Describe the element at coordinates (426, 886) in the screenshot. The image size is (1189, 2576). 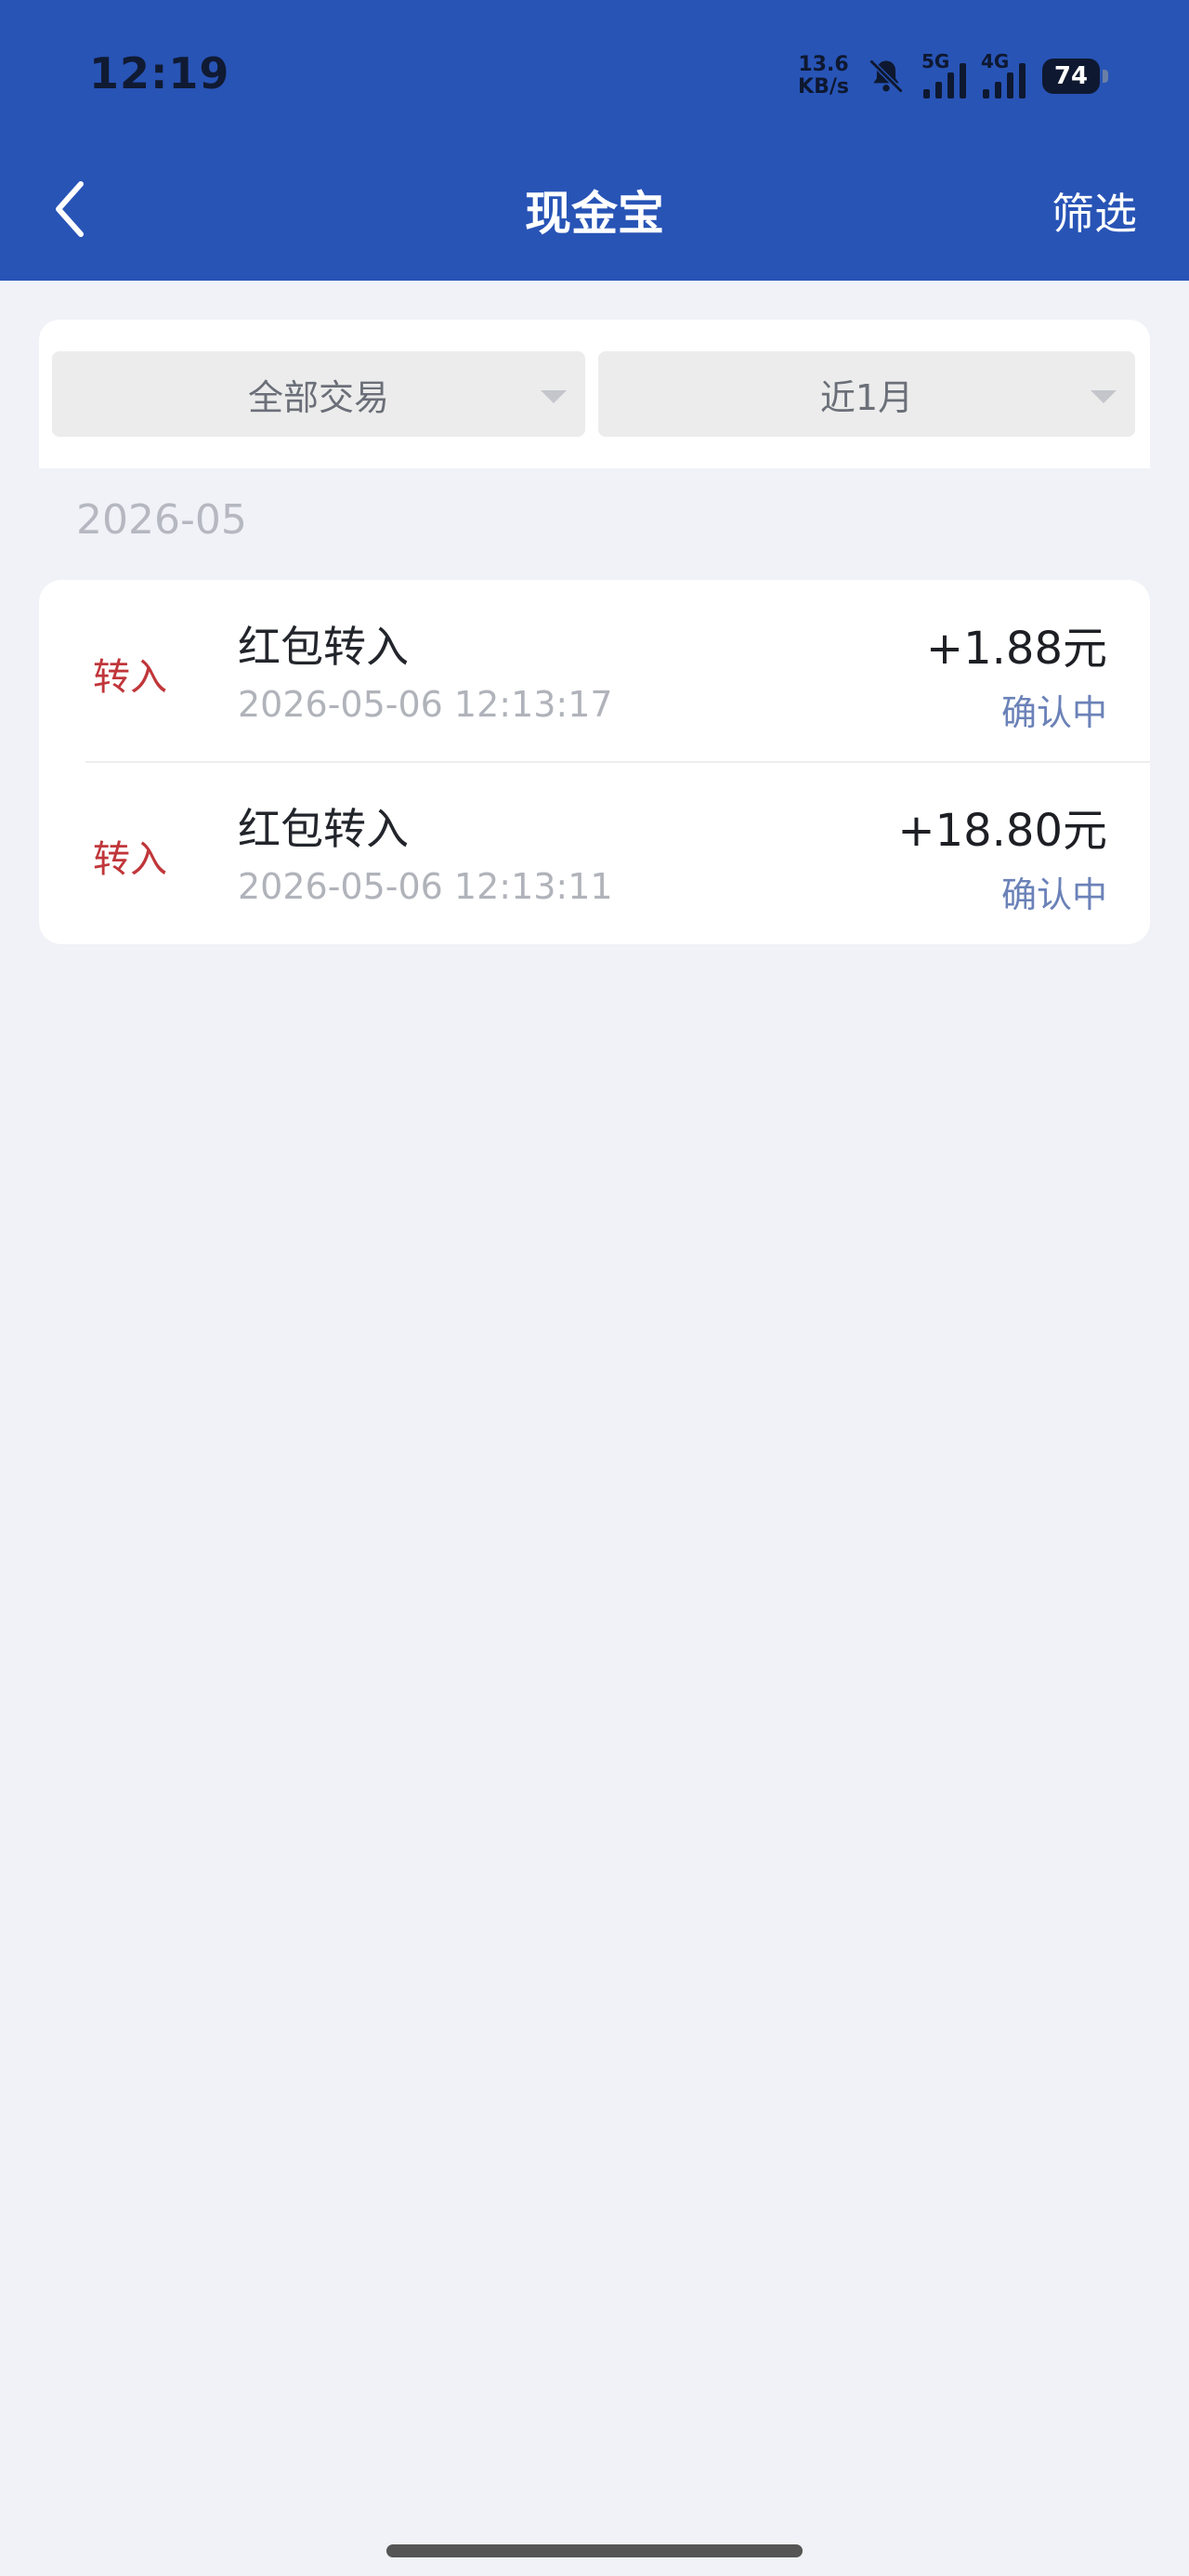
I see `transaction-time: 2026-05-06 12:13:11` at that location.